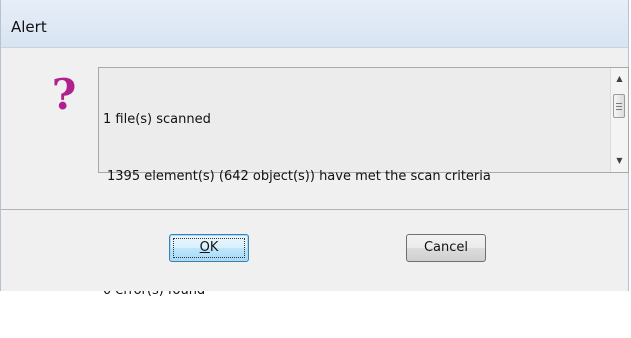 The height and width of the screenshot is (338, 631). I want to click on message-line-files-scanned: 1 file(s) scanned, so click(157, 119).